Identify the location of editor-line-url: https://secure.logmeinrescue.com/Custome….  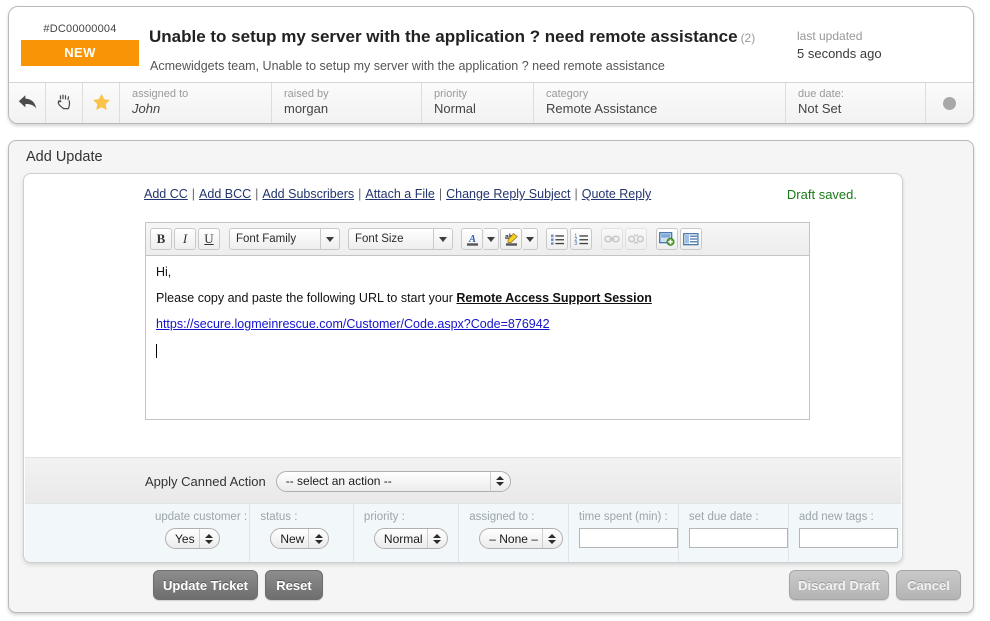
(477, 324).